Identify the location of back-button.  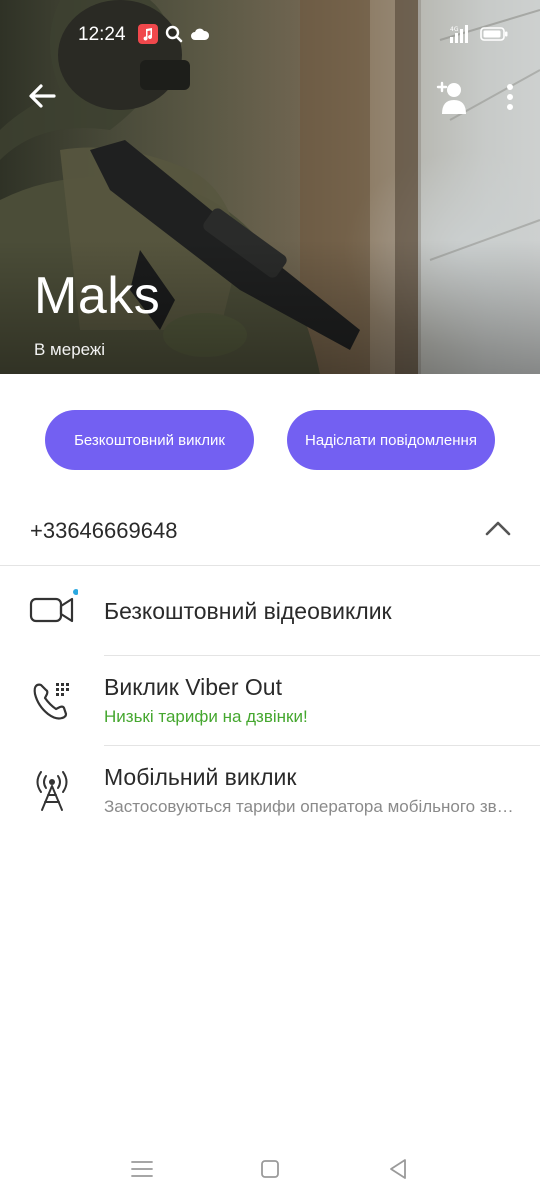
(42, 96).